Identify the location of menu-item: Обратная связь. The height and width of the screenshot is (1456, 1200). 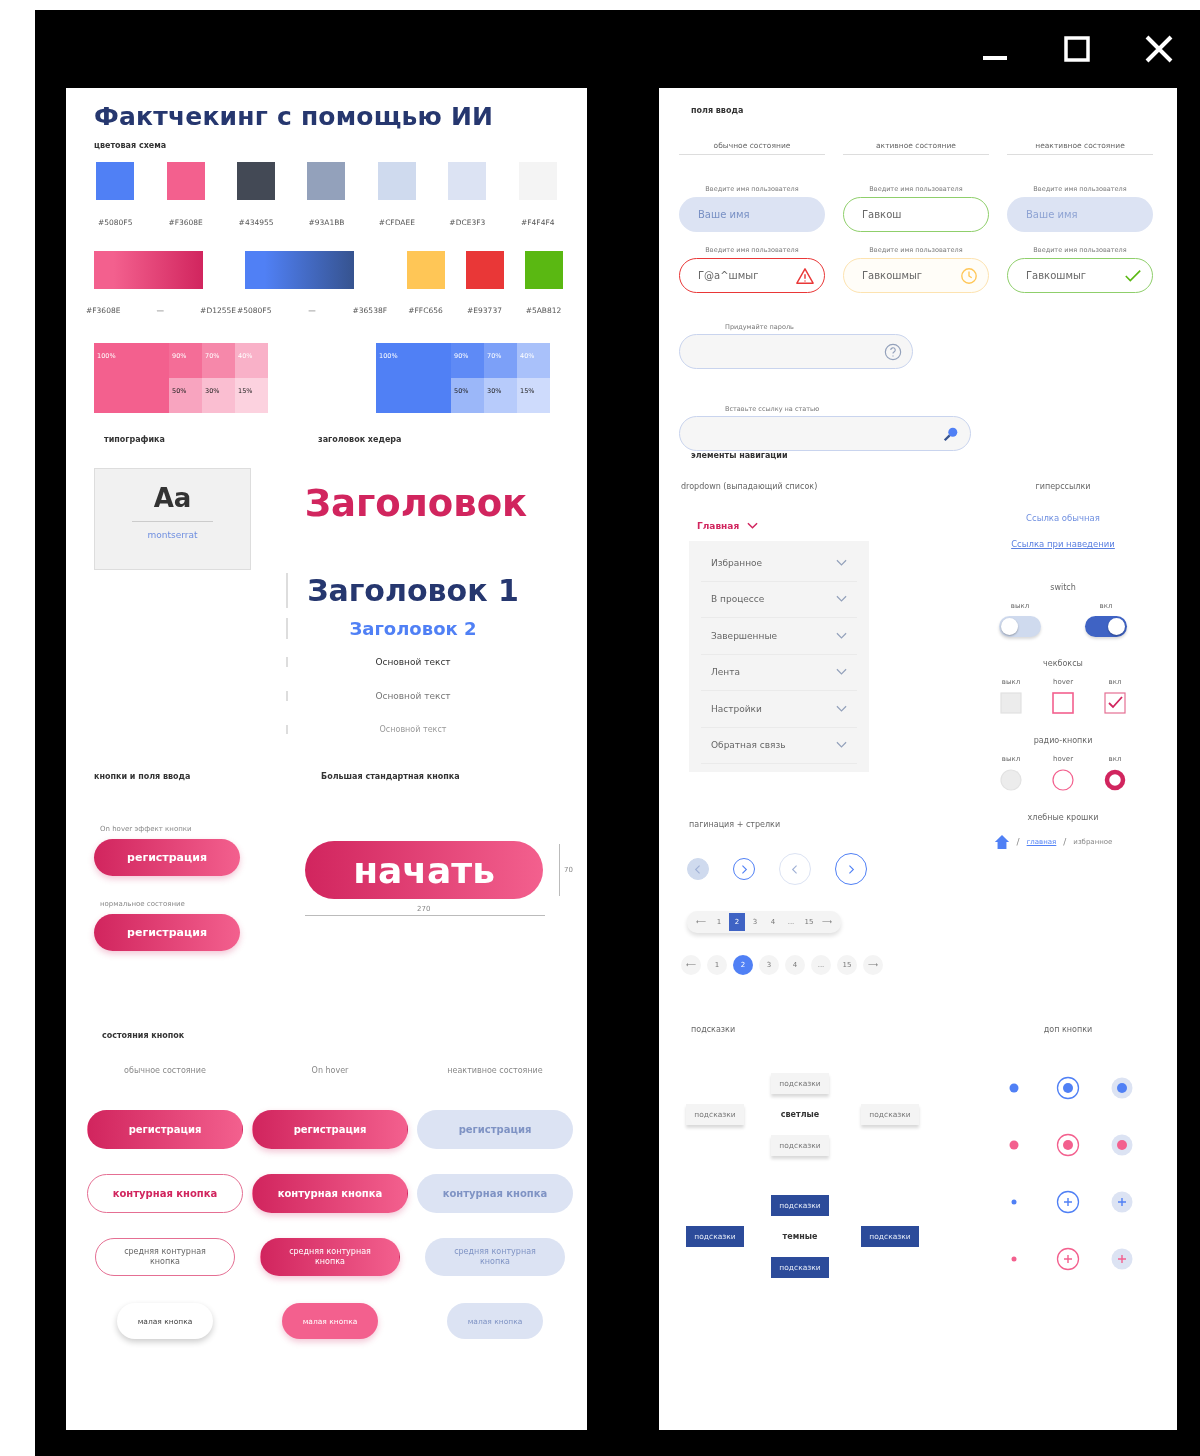
(748, 745).